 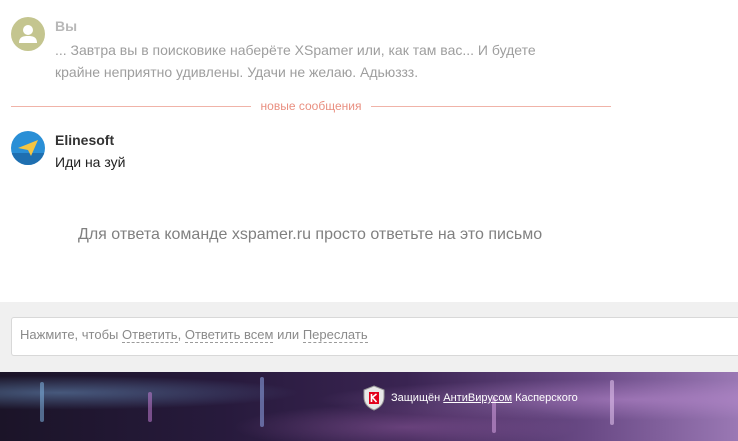 I want to click on reply-all-link: Ответить всем, so click(x=229, y=335).